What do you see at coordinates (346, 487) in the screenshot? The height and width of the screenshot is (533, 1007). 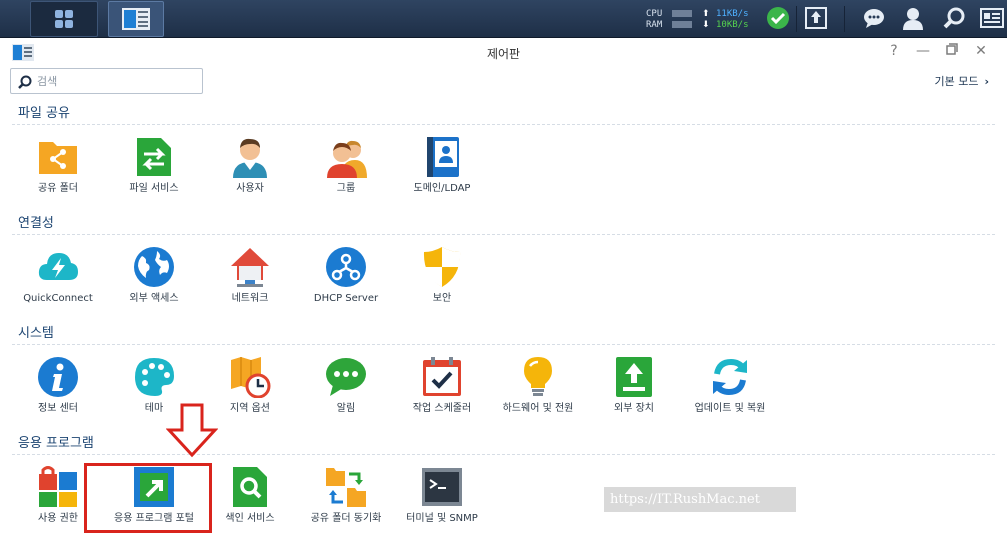 I see `shared-folder-sync-icon` at bounding box center [346, 487].